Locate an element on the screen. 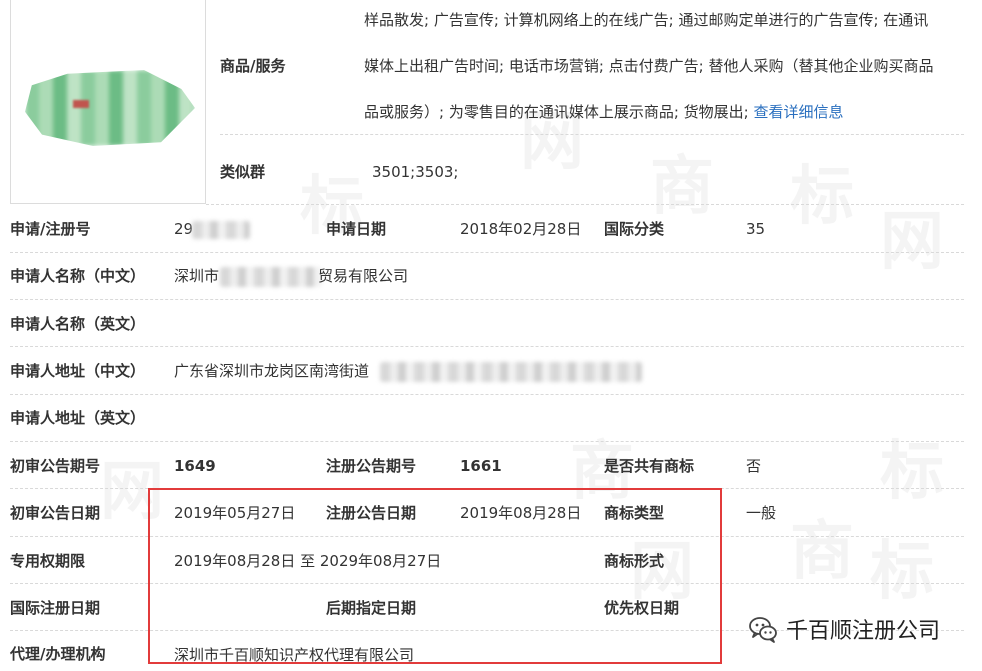  agent-value: 深圳市千百顺知识产权代理有限公司 is located at coordinates (294, 655).